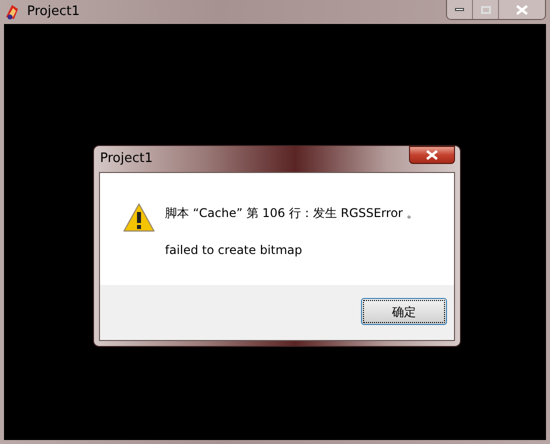 This screenshot has width=550, height=444. I want to click on warning-icon, so click(139, 218).